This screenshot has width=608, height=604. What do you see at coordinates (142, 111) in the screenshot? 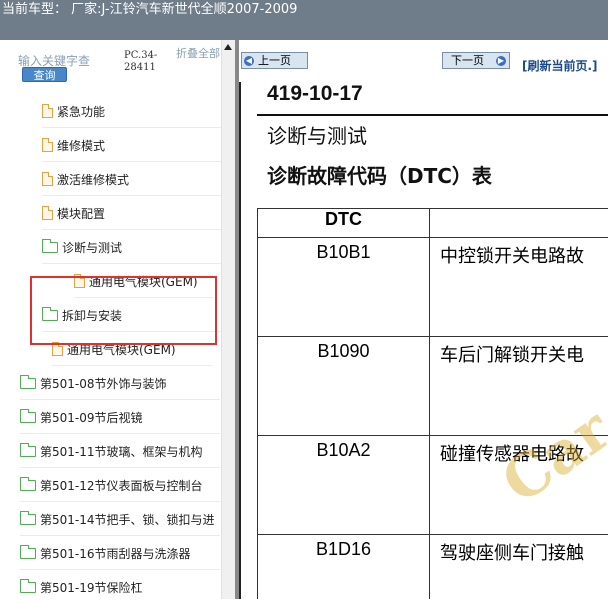
I see `tree-item: 紧急功能` at bounding box center [142, 111].